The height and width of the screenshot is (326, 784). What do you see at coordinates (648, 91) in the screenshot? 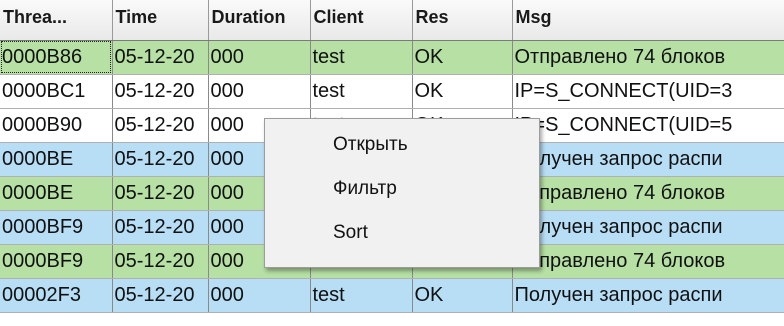
I see `cell-msg: IP=S_CONNECT(UID=3` at bounding box center [648, 91].